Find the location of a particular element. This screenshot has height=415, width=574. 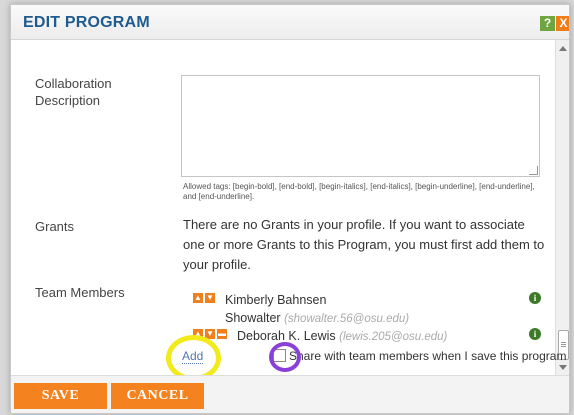

help-icon: ? is located at coordinates (547, 23).